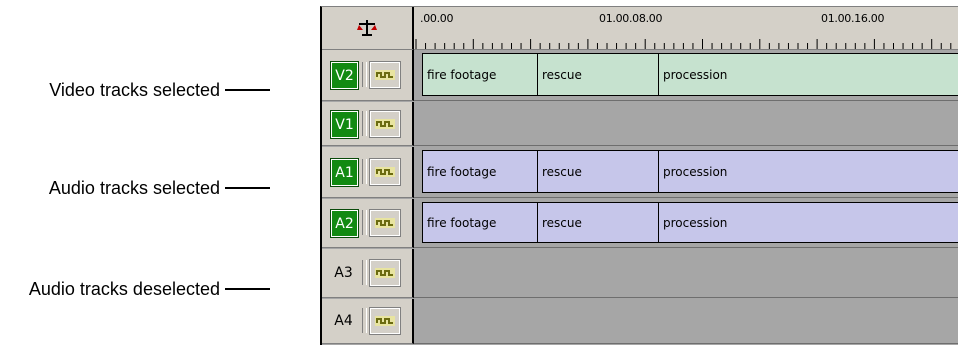 The image size is (958, 345). I want to click on ruler-header, so click(368, 28).